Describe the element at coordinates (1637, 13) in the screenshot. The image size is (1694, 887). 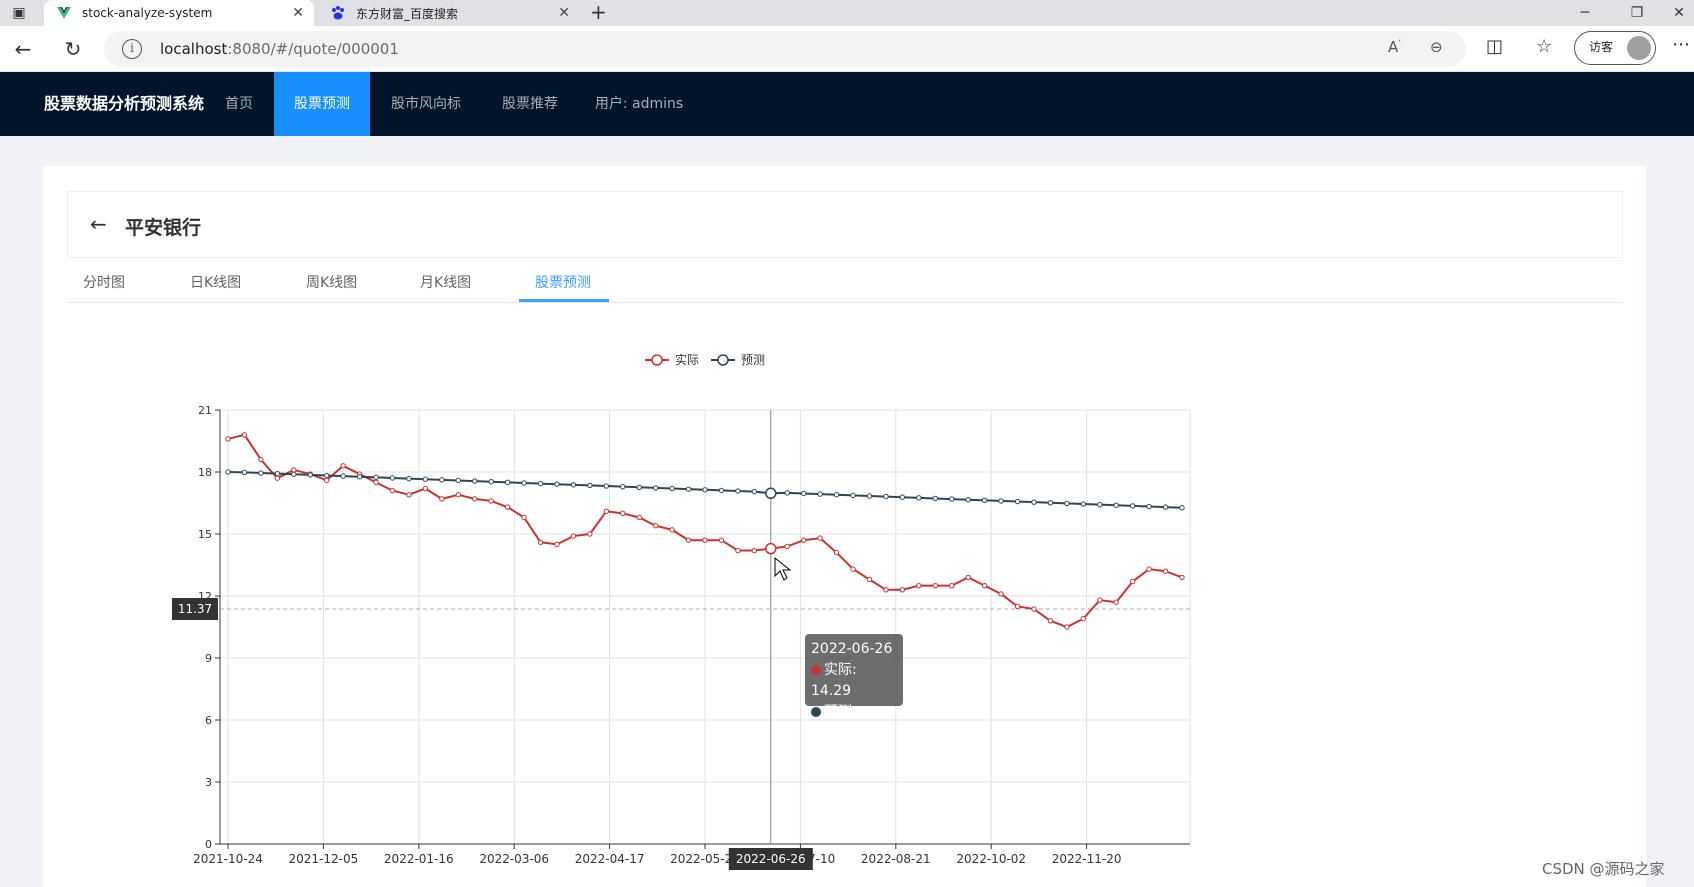
I see `restore-icon: ❐` at that location.